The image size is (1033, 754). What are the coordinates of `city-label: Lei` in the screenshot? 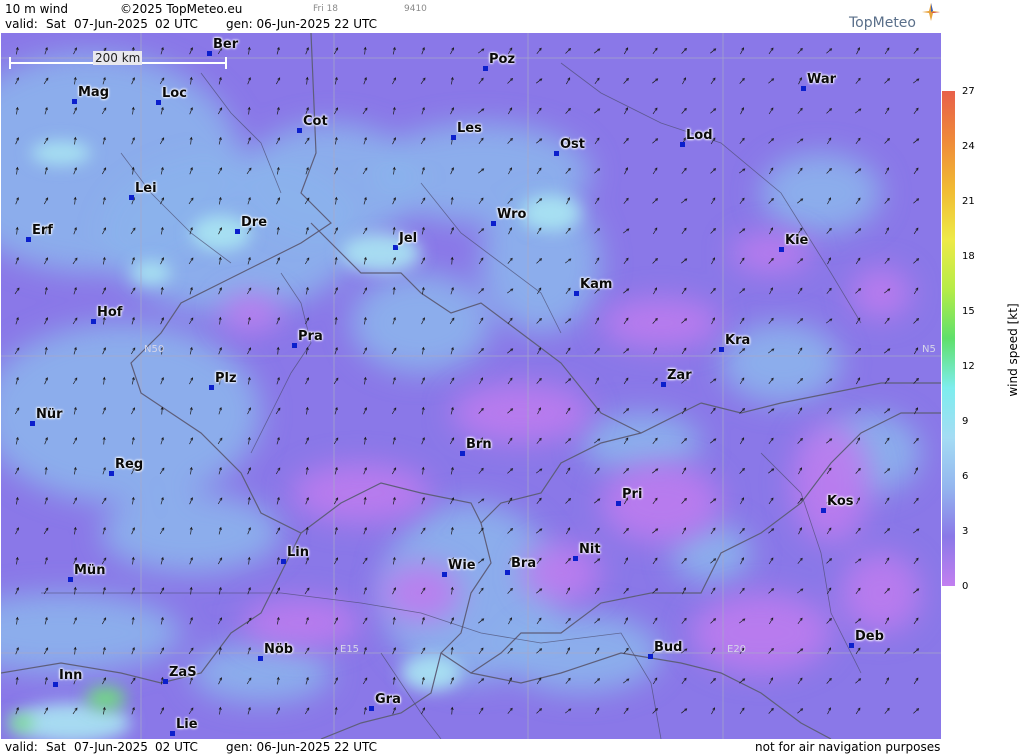 It's located at (146, 188).